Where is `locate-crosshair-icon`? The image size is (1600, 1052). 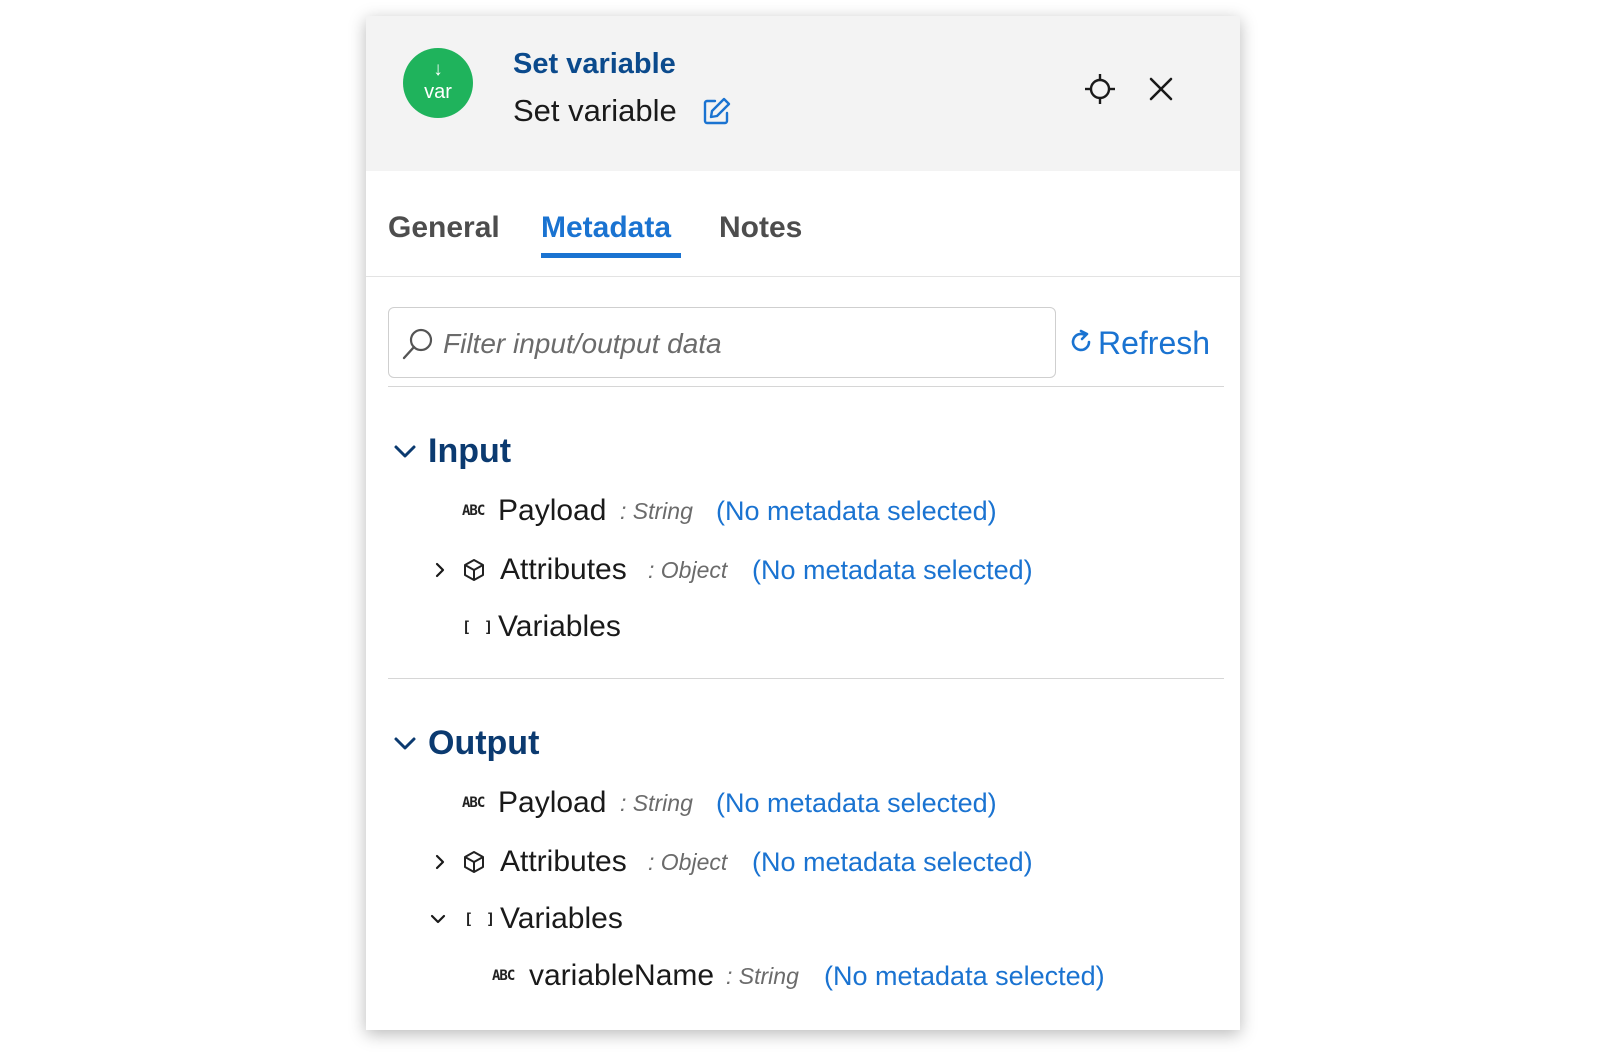 locate-crosshair-icon is located at coordinates (1100, 89).